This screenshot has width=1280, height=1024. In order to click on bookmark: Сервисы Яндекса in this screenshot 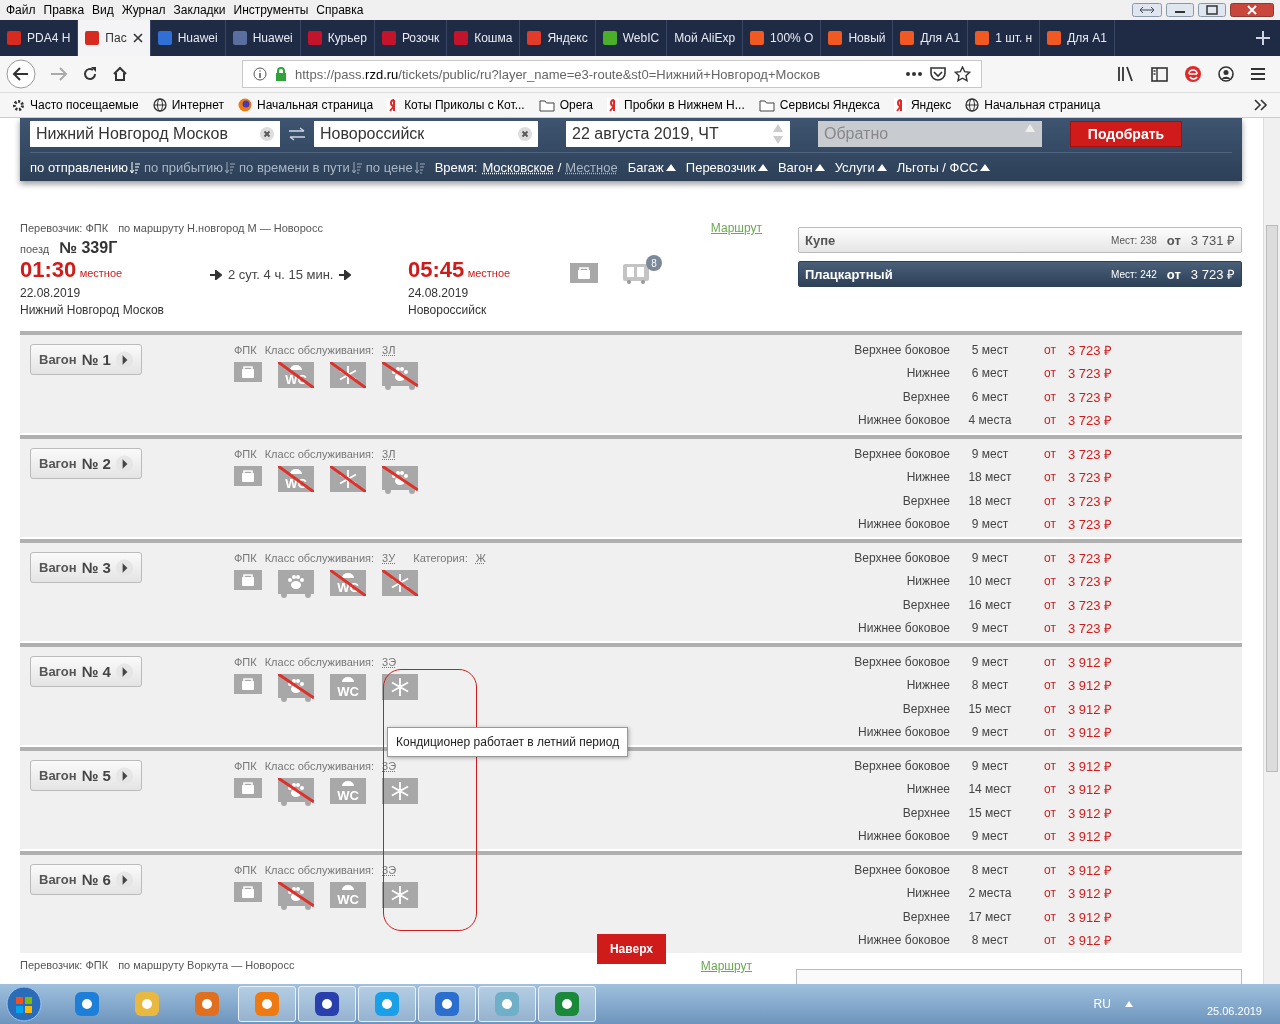, I will do `click(819, 105)`.